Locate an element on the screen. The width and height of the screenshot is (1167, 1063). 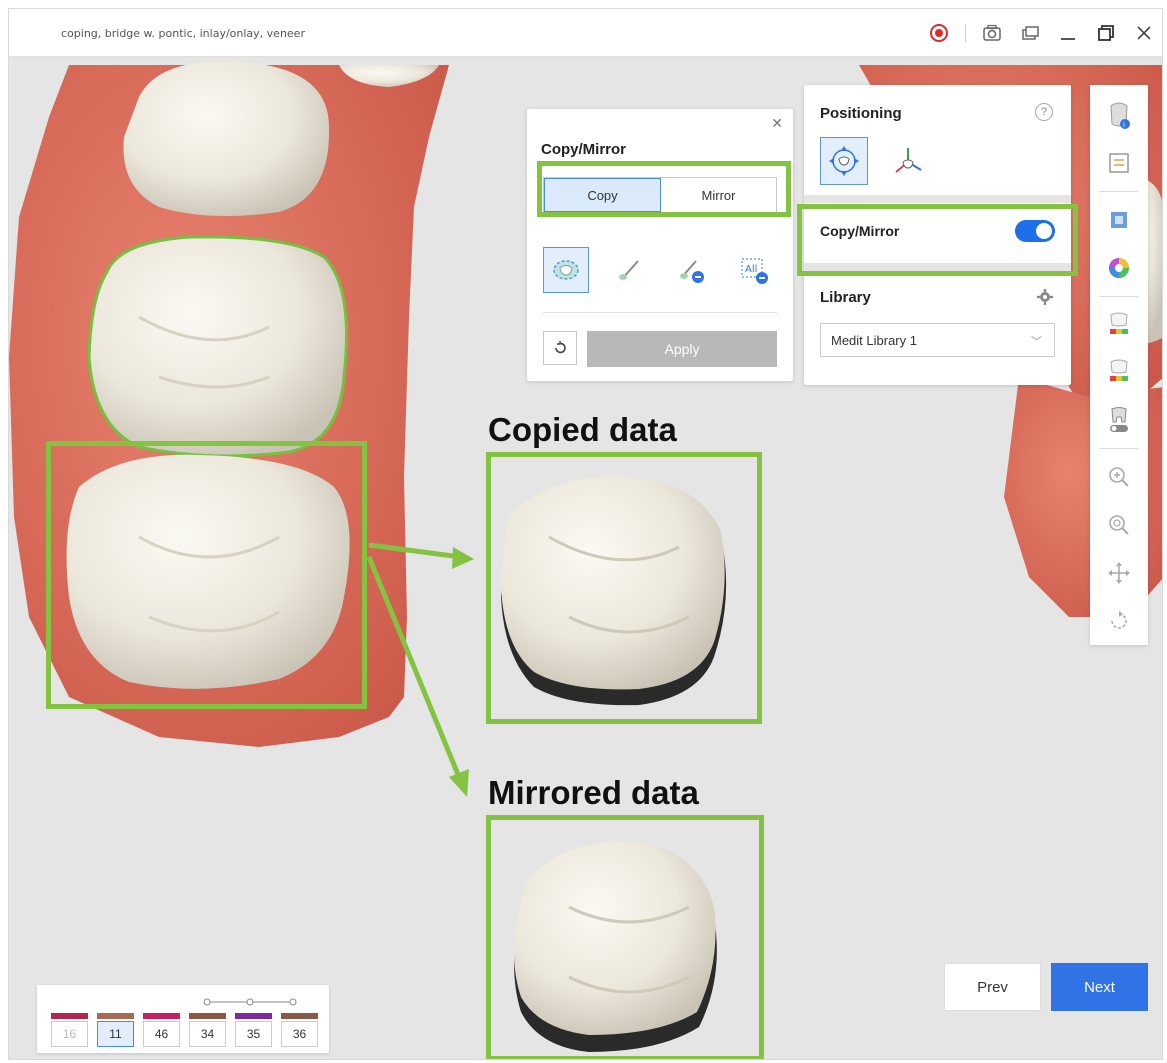
selection-tools: All is located at coordinates (660, 270).